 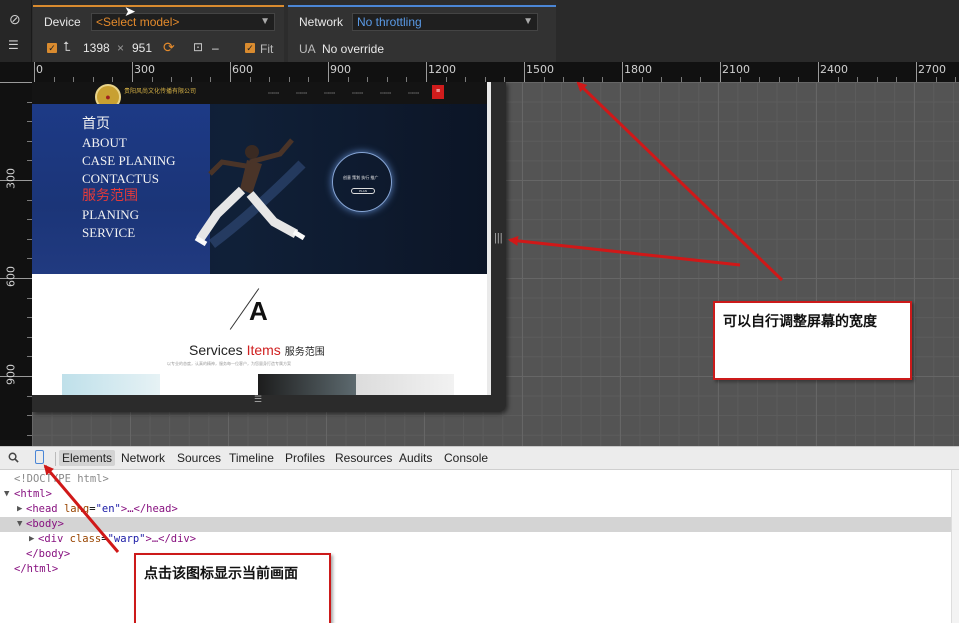 What do you see at coordinates (757, 31) in the screenshot?
I see `emulation-toolbar-empty` at bounding box center [757, 31].